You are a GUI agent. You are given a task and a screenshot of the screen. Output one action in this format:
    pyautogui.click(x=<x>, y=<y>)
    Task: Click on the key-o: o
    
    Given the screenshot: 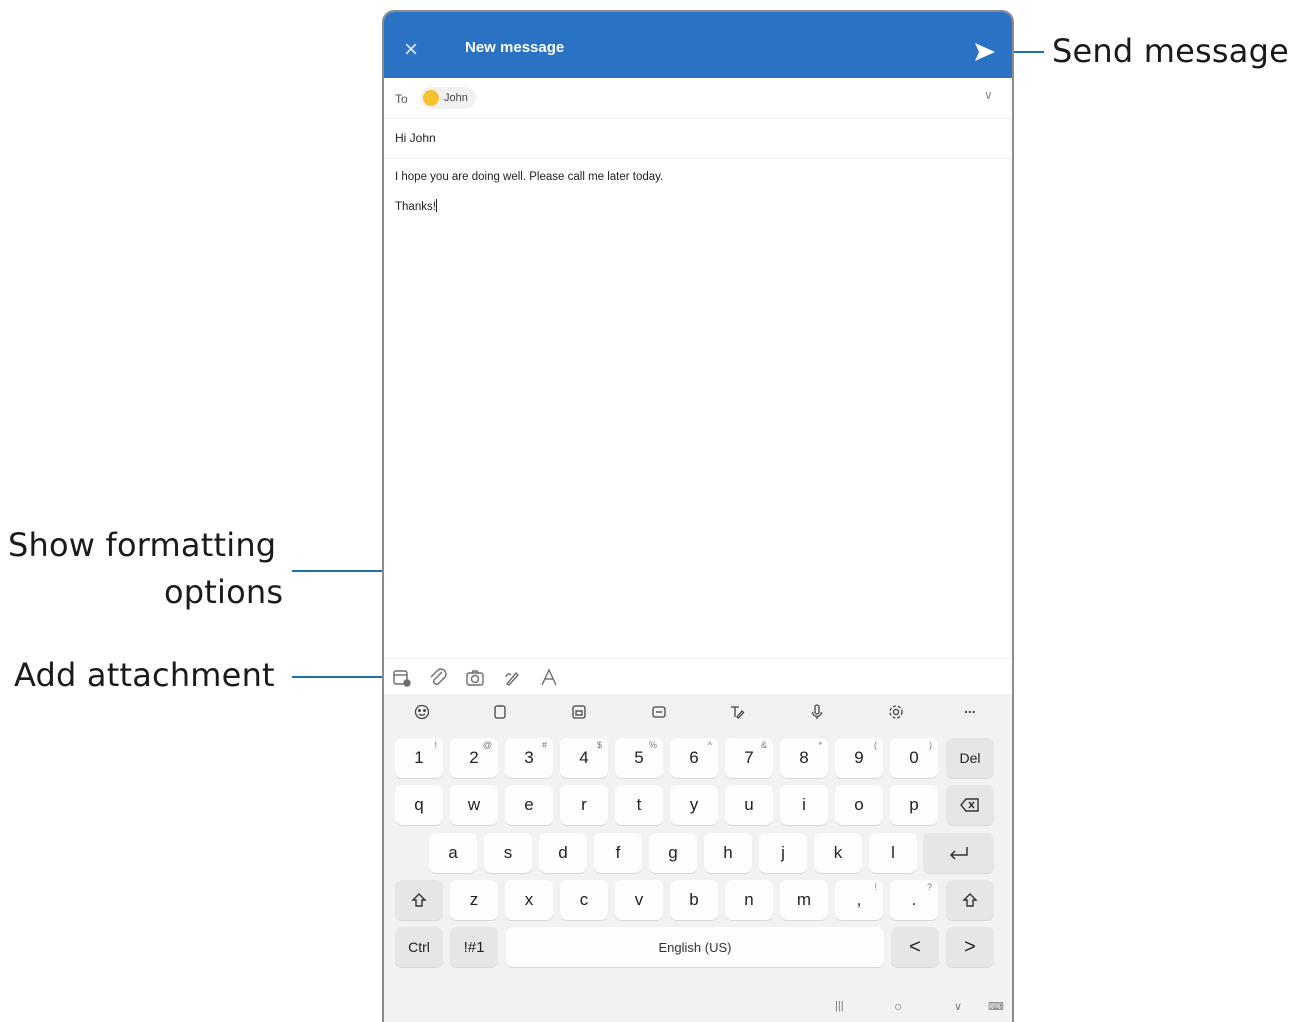 What is the action you would take?
    pyautogui.click(x=859, y=805)
    